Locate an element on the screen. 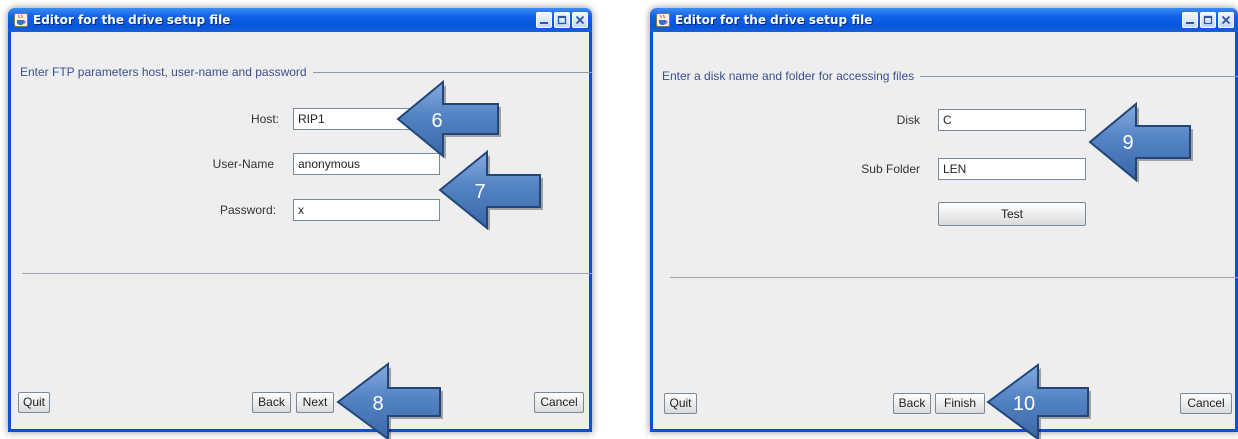 Image resolution: width=1238 pixels, height=439 pixels. finish-button: Finish is located at coordinates (960, 403).